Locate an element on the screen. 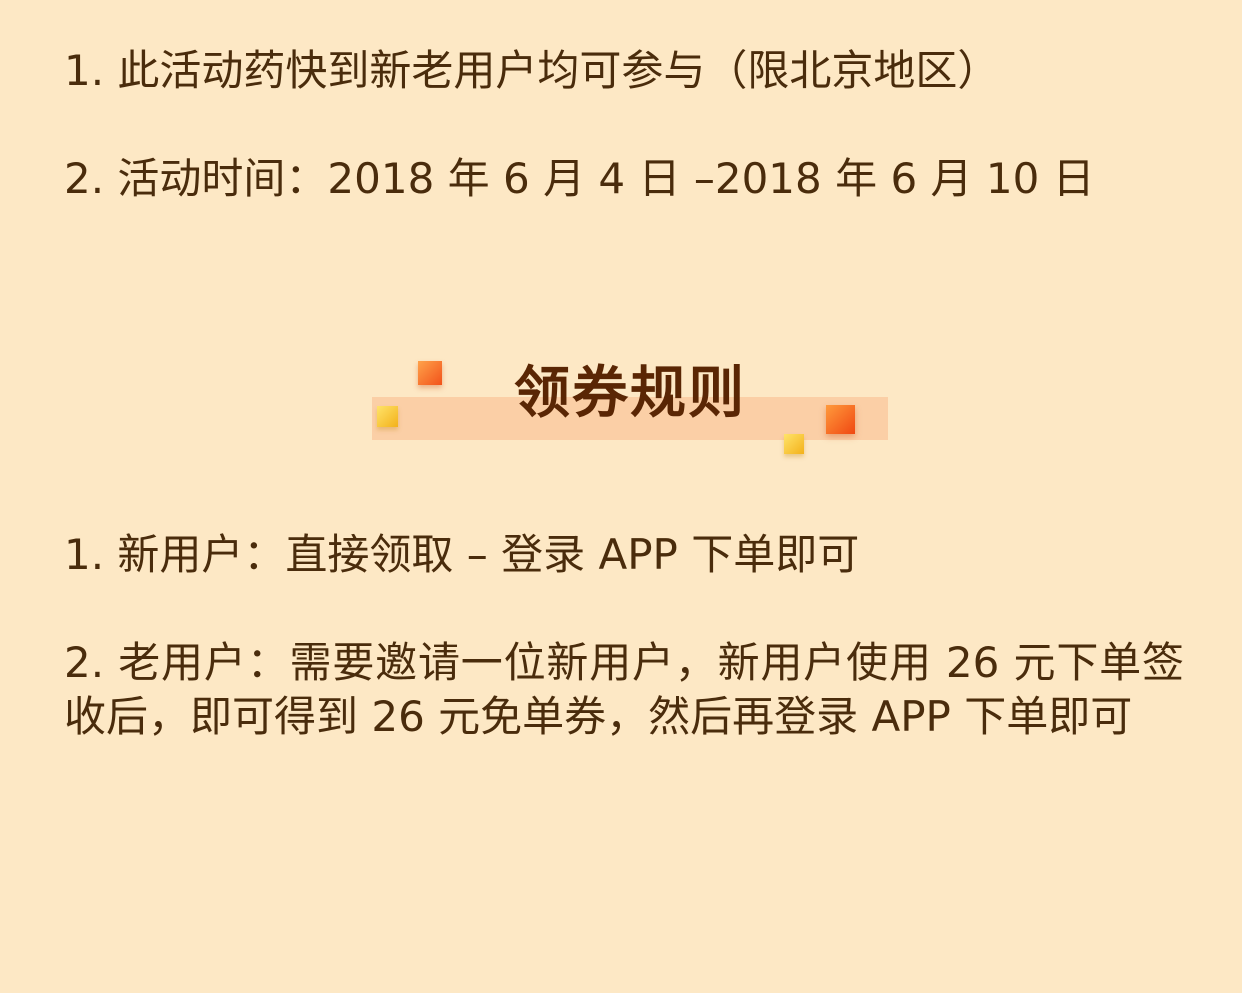 The width and height of the screenshot is (1242, 993). activity-rule-1: 1. 此活动药快到新老用户均可参与（限北京地区） is located at coordinates (532, 70).